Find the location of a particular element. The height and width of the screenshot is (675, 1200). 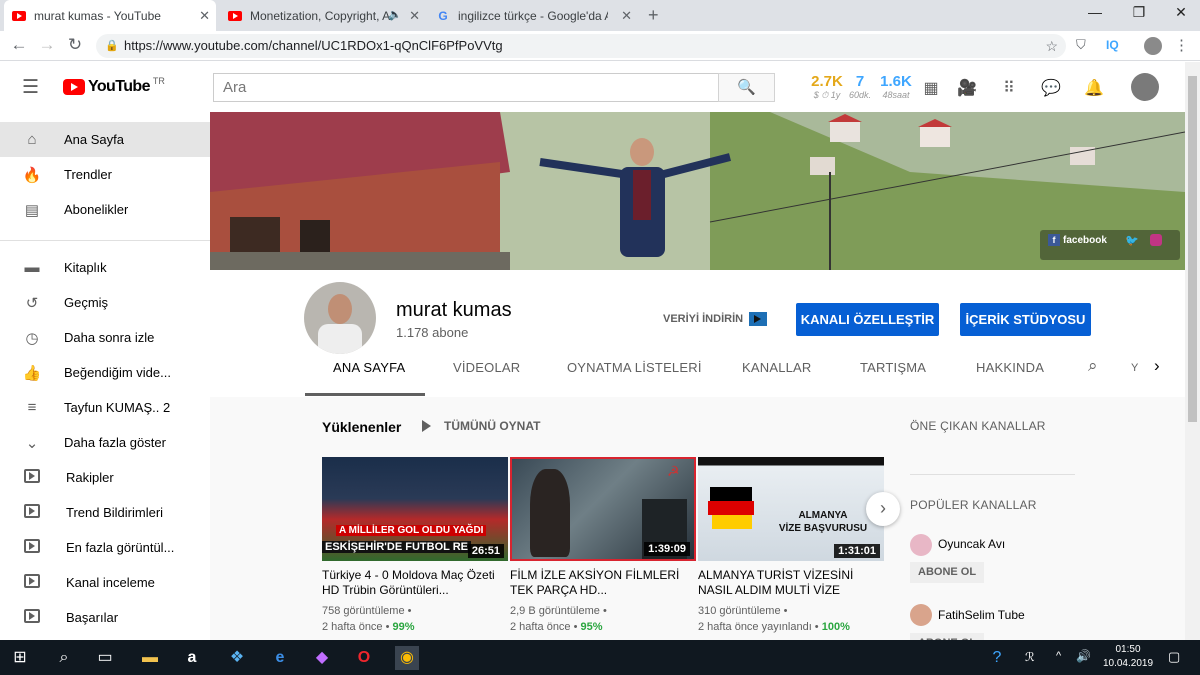

channel-search-icon: ⌕ is located at coordinates (1093, 366).